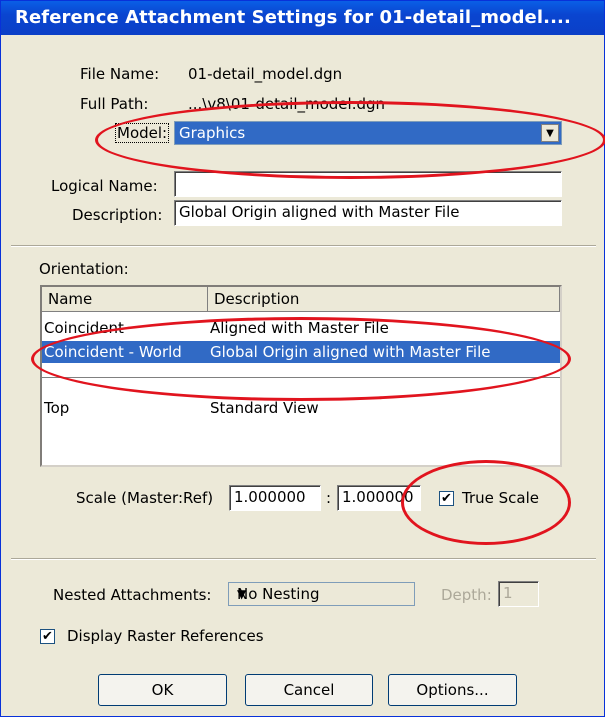 This screenshot has width=605, height=717. What do you see at coordinates (350, 140) in the screenshot?
I see `annotation-ellipse-model` at bounding box center [350, 140].